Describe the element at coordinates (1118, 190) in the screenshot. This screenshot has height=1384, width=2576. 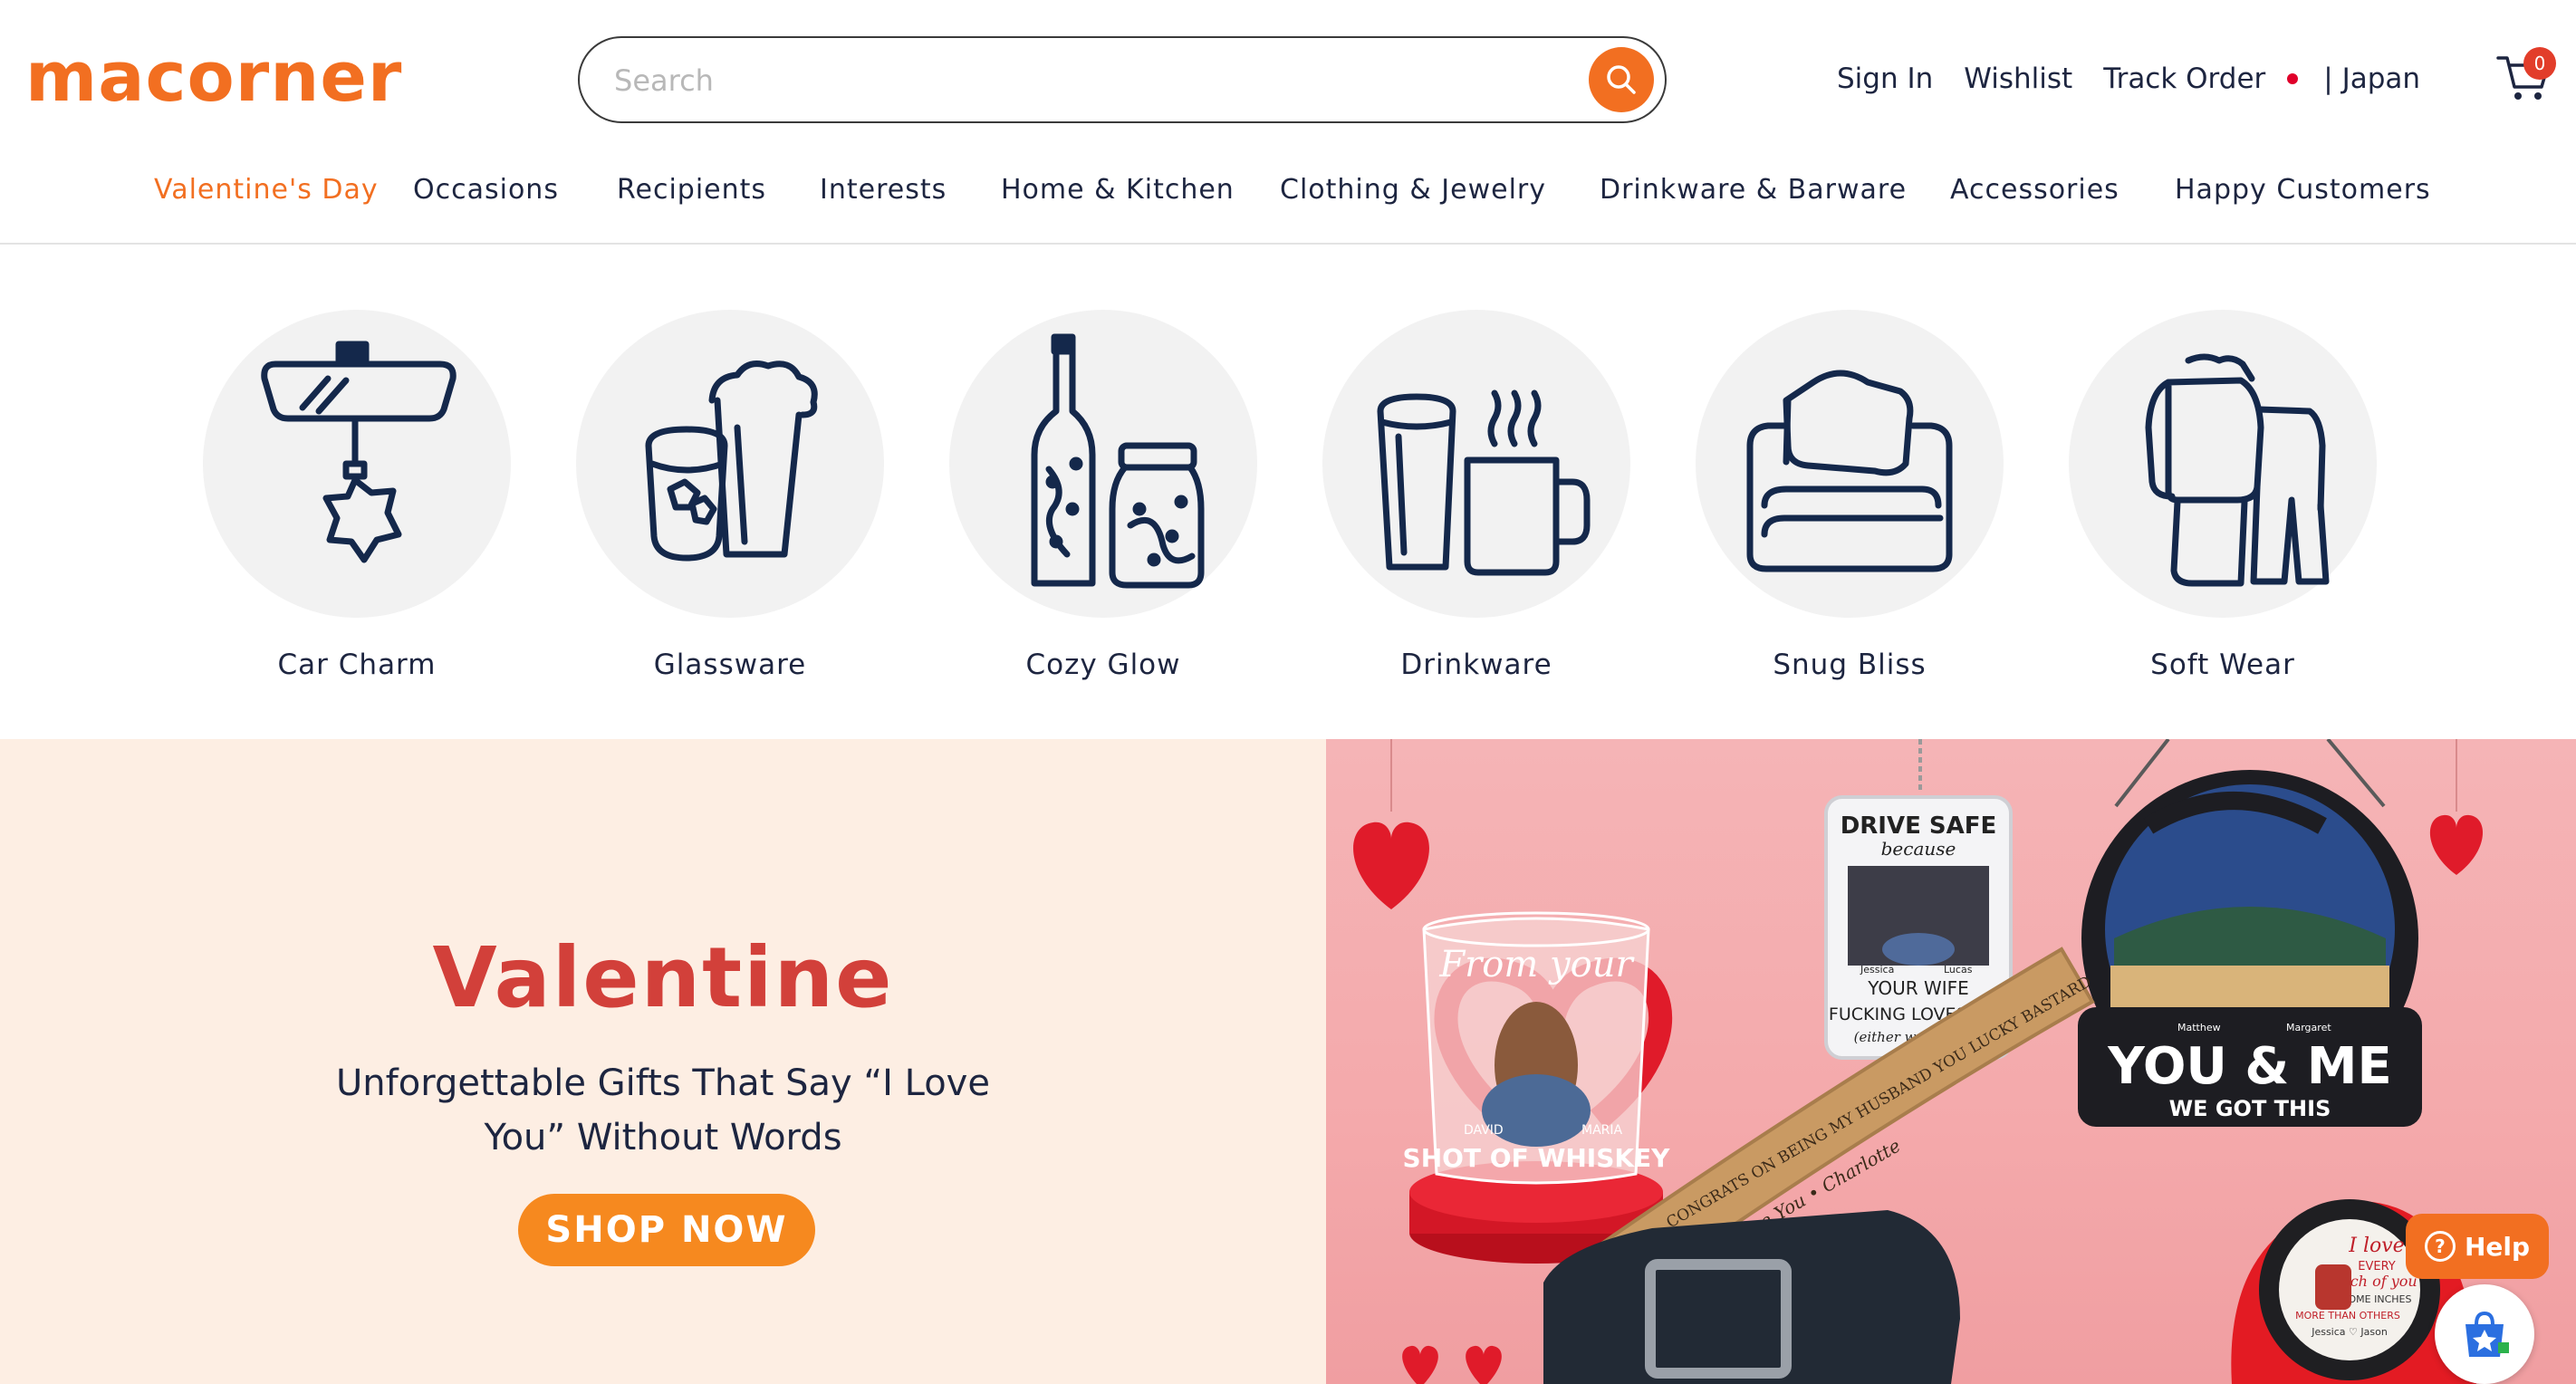
I see `nav-home-kitchen: Home & Kitchen` at that location.